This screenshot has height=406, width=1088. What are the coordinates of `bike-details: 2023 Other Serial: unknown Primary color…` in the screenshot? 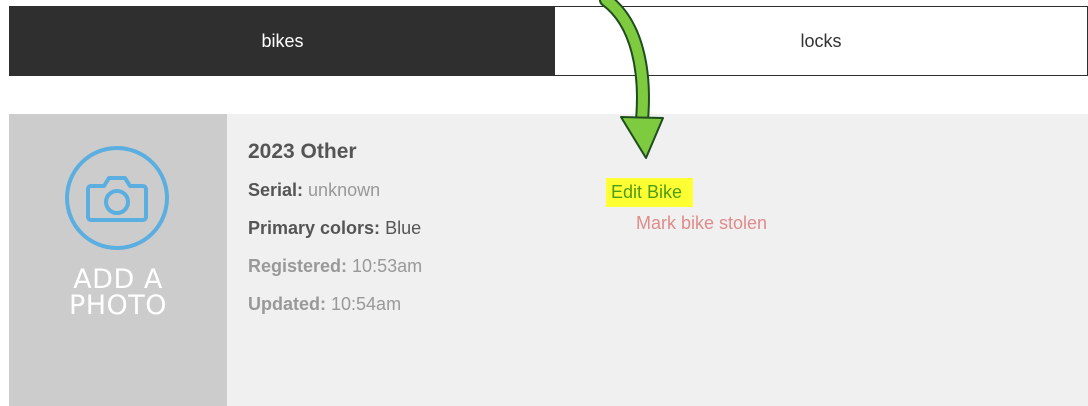 It's located at (335, 236).